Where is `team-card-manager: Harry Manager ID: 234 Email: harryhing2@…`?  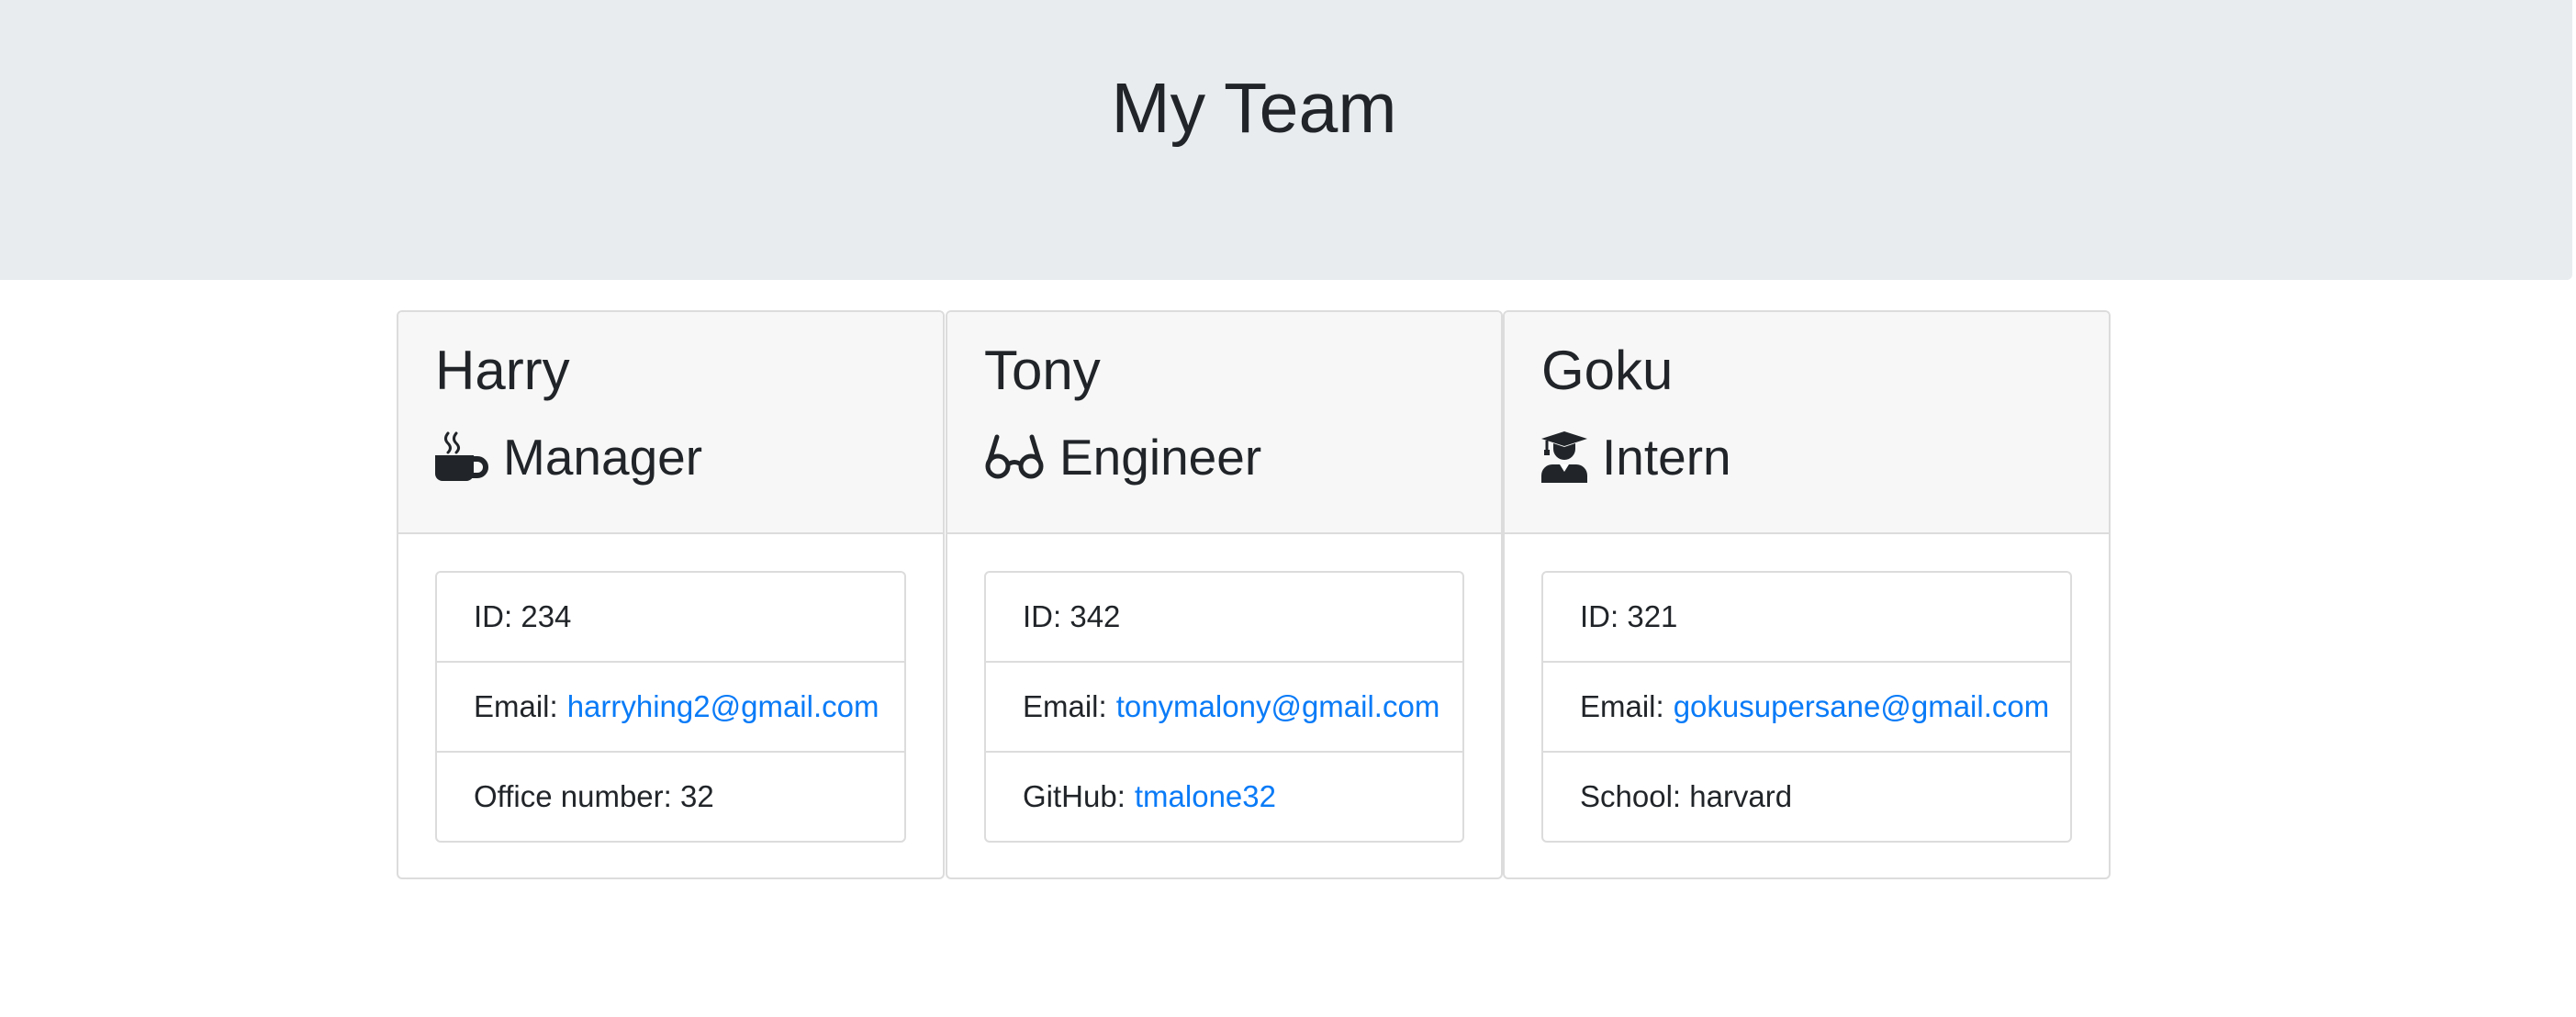
team-card-manager: Harry Manager ID: 234 Email: harryhing2@… is located at coordinates (671, 594).